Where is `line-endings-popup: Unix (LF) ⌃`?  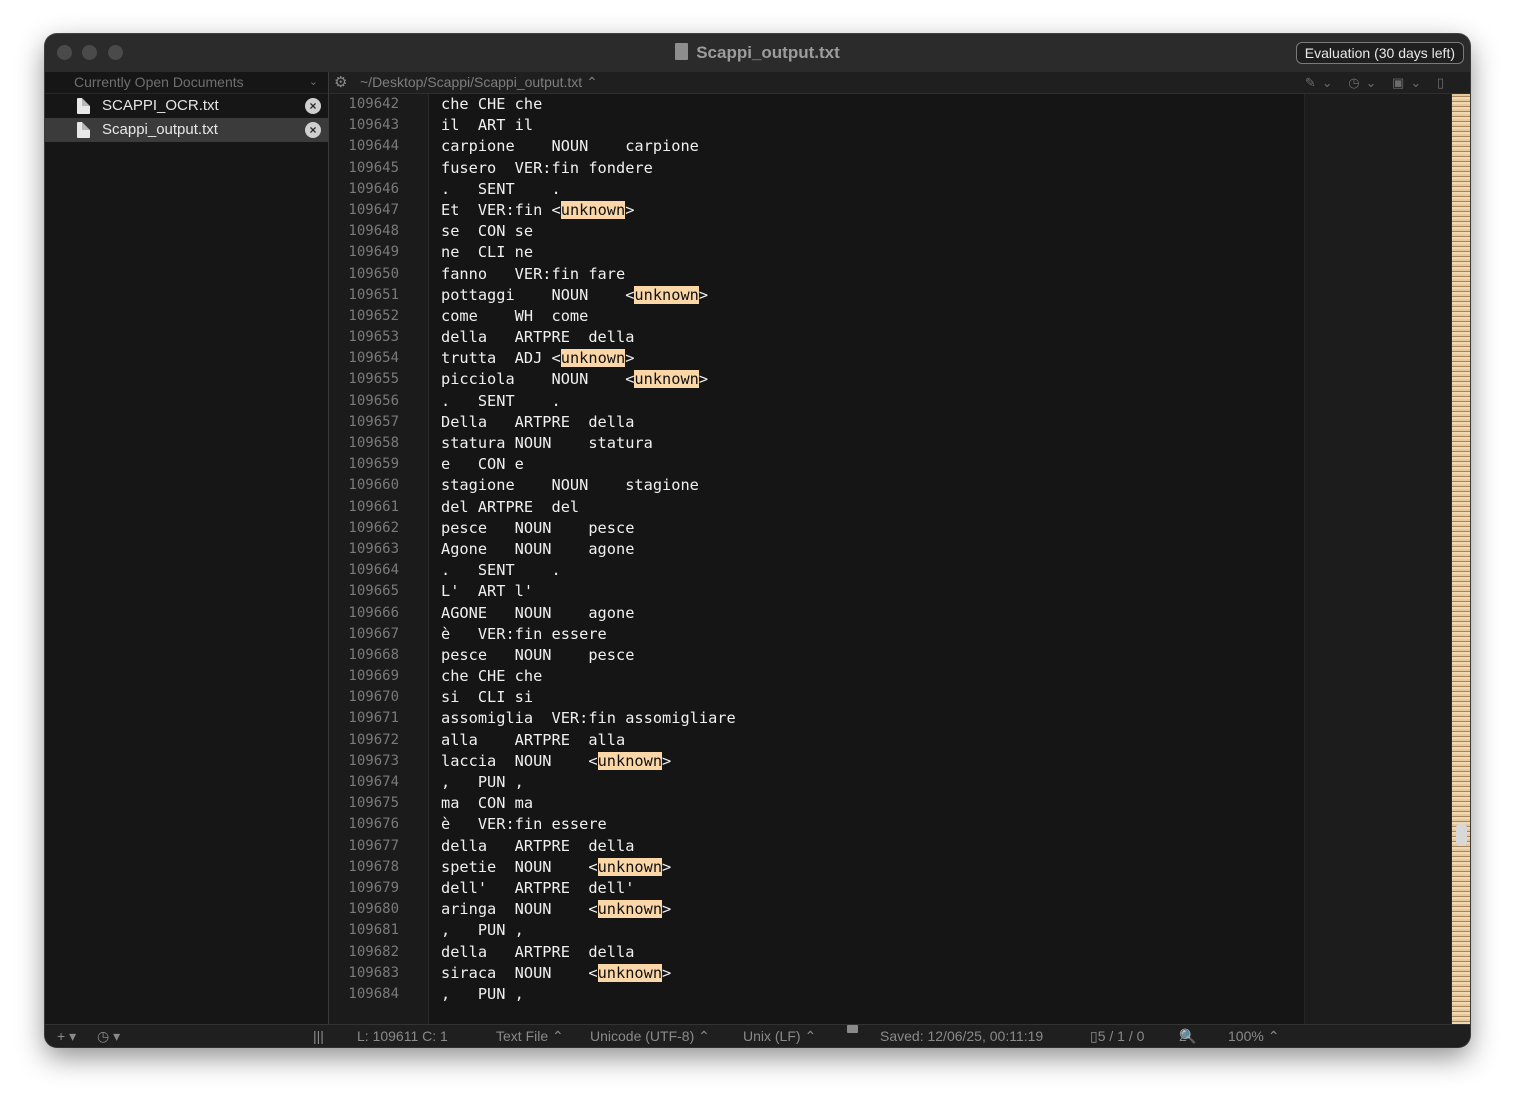 line-endings-popup: Unix (LF) ⌃ is located at coordinates (779, 1036).